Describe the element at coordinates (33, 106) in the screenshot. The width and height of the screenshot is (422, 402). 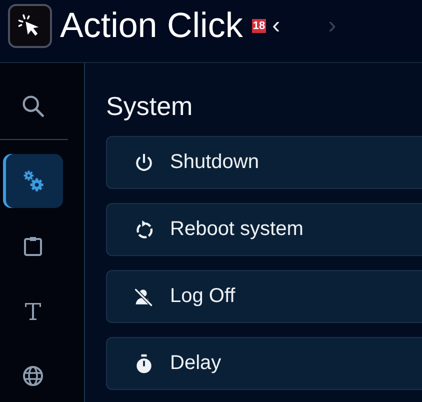
I see `search-icon` at that location.